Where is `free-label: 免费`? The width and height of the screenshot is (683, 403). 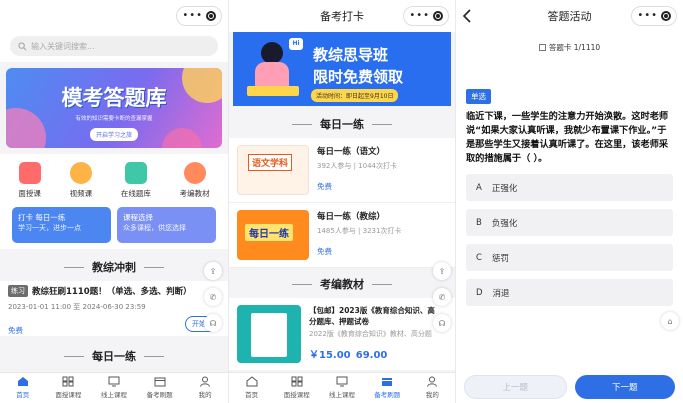 free-label: 免费 is located at coordinates (324, 251).